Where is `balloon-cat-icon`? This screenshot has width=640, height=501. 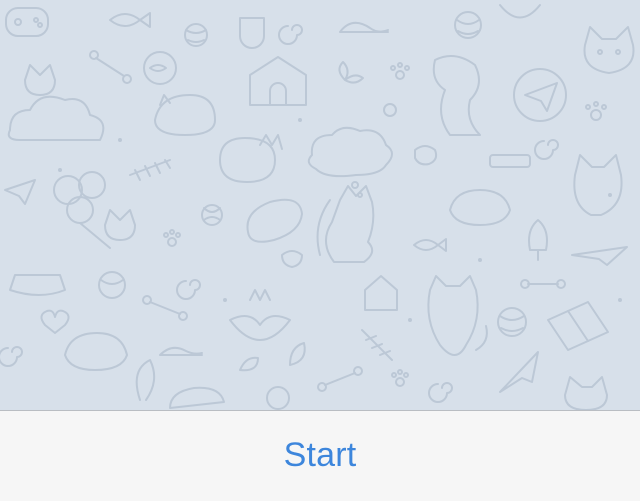 balloon-cat-icon is located at coordinates (94, 210).